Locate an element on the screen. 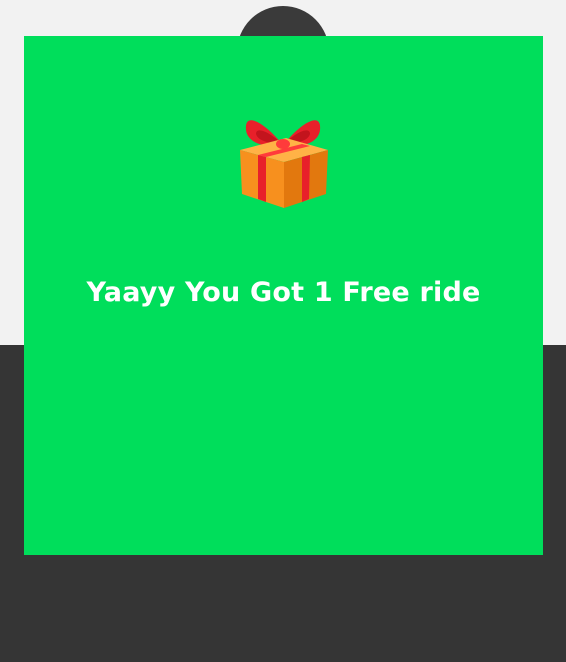 This screenshot has height=662, width=566. gift-icon is located at coordinates (283, 158).